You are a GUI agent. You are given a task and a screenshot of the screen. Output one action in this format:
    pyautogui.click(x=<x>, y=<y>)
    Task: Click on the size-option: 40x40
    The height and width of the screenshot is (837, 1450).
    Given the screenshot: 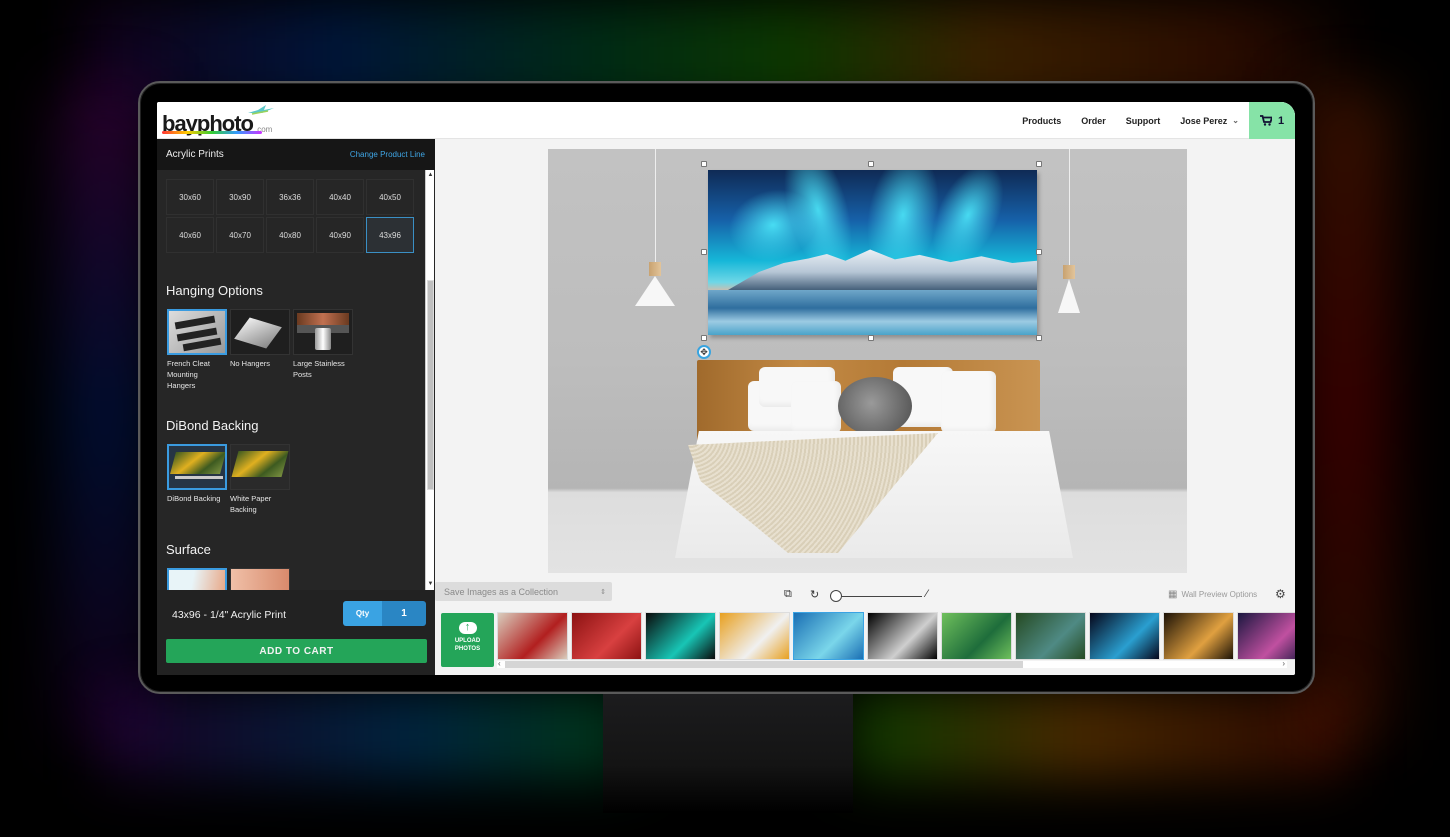 What is the action you would take?
    pyautogui.click(x=340, y=197)
    